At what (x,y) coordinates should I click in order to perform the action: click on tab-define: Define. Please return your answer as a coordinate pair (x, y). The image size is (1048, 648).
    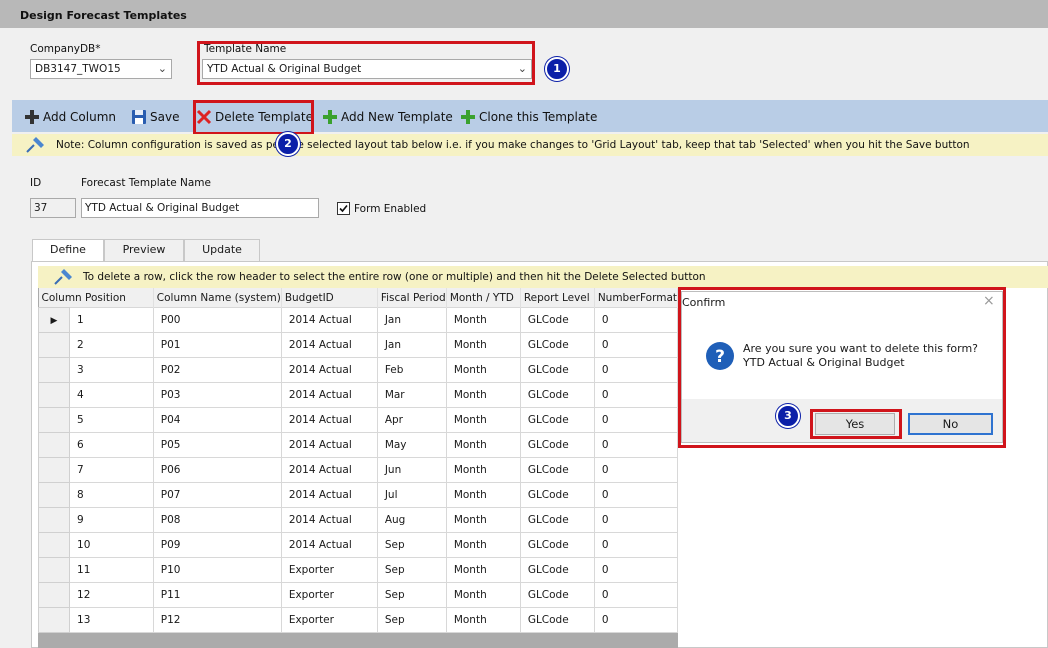
    Looking at the image, I should click on (68, 250).